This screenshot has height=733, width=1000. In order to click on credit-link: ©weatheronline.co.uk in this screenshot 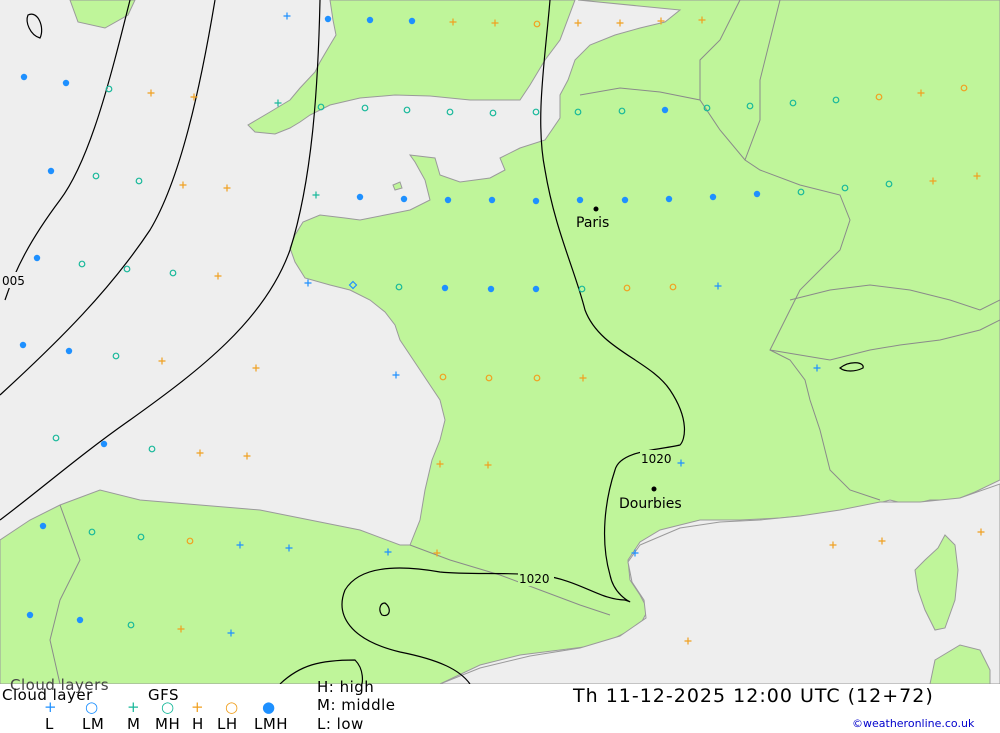, I will do `click(913, 723)`.